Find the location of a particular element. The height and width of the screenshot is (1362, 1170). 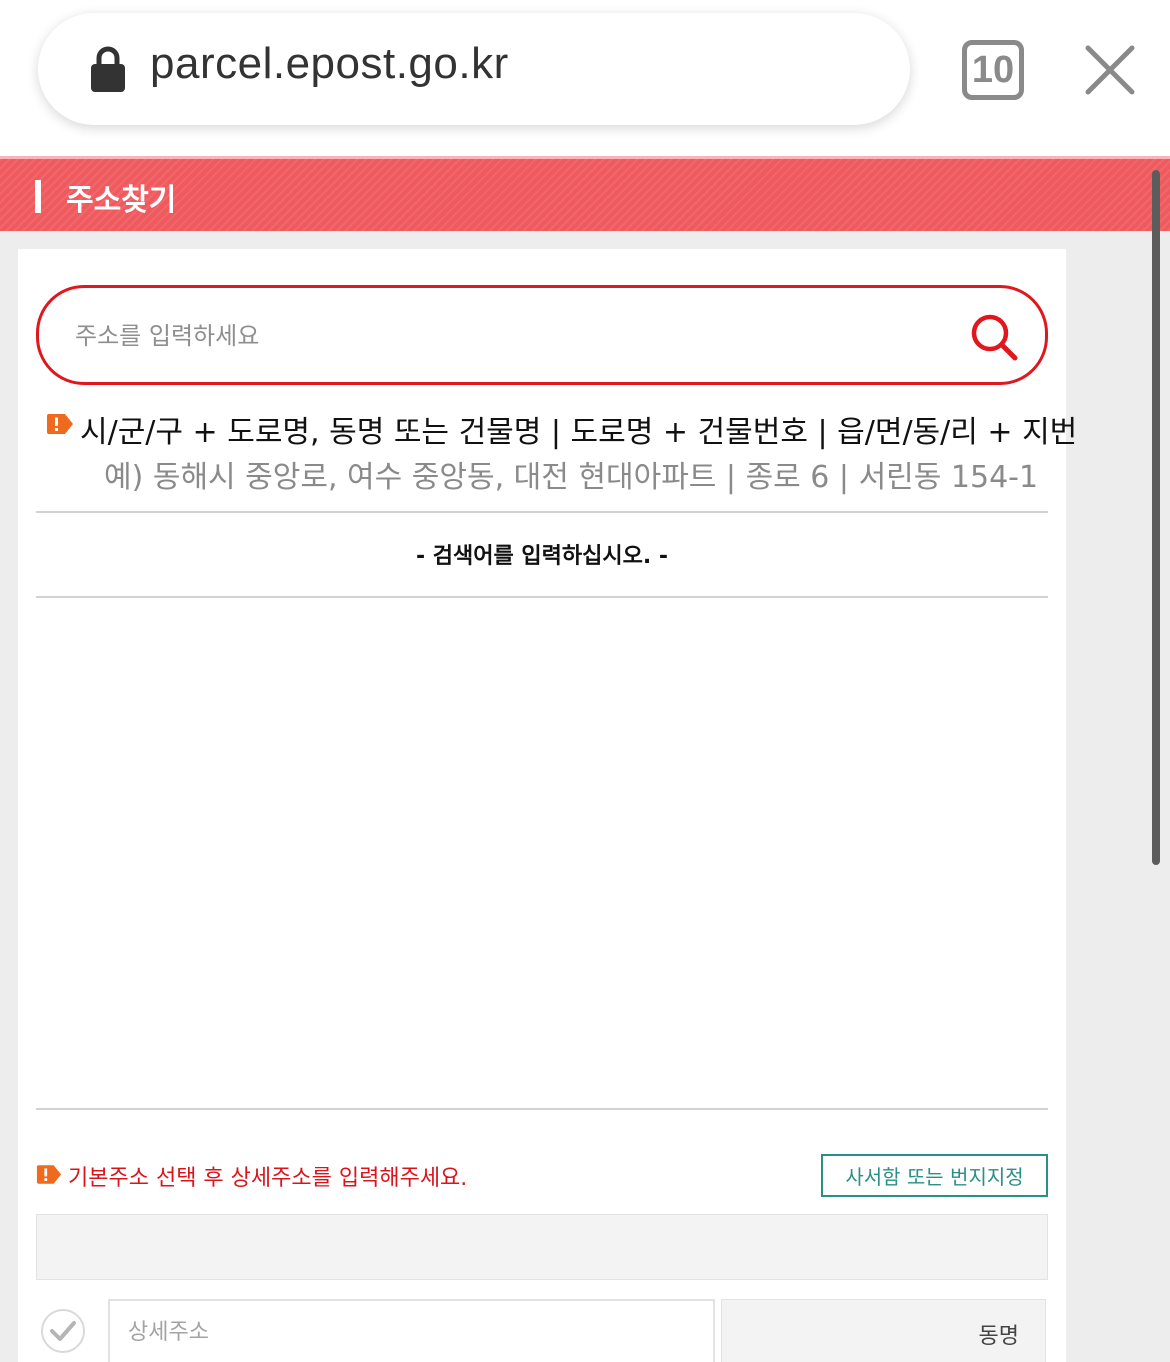

search-icon is located at coordinates (994, 337).